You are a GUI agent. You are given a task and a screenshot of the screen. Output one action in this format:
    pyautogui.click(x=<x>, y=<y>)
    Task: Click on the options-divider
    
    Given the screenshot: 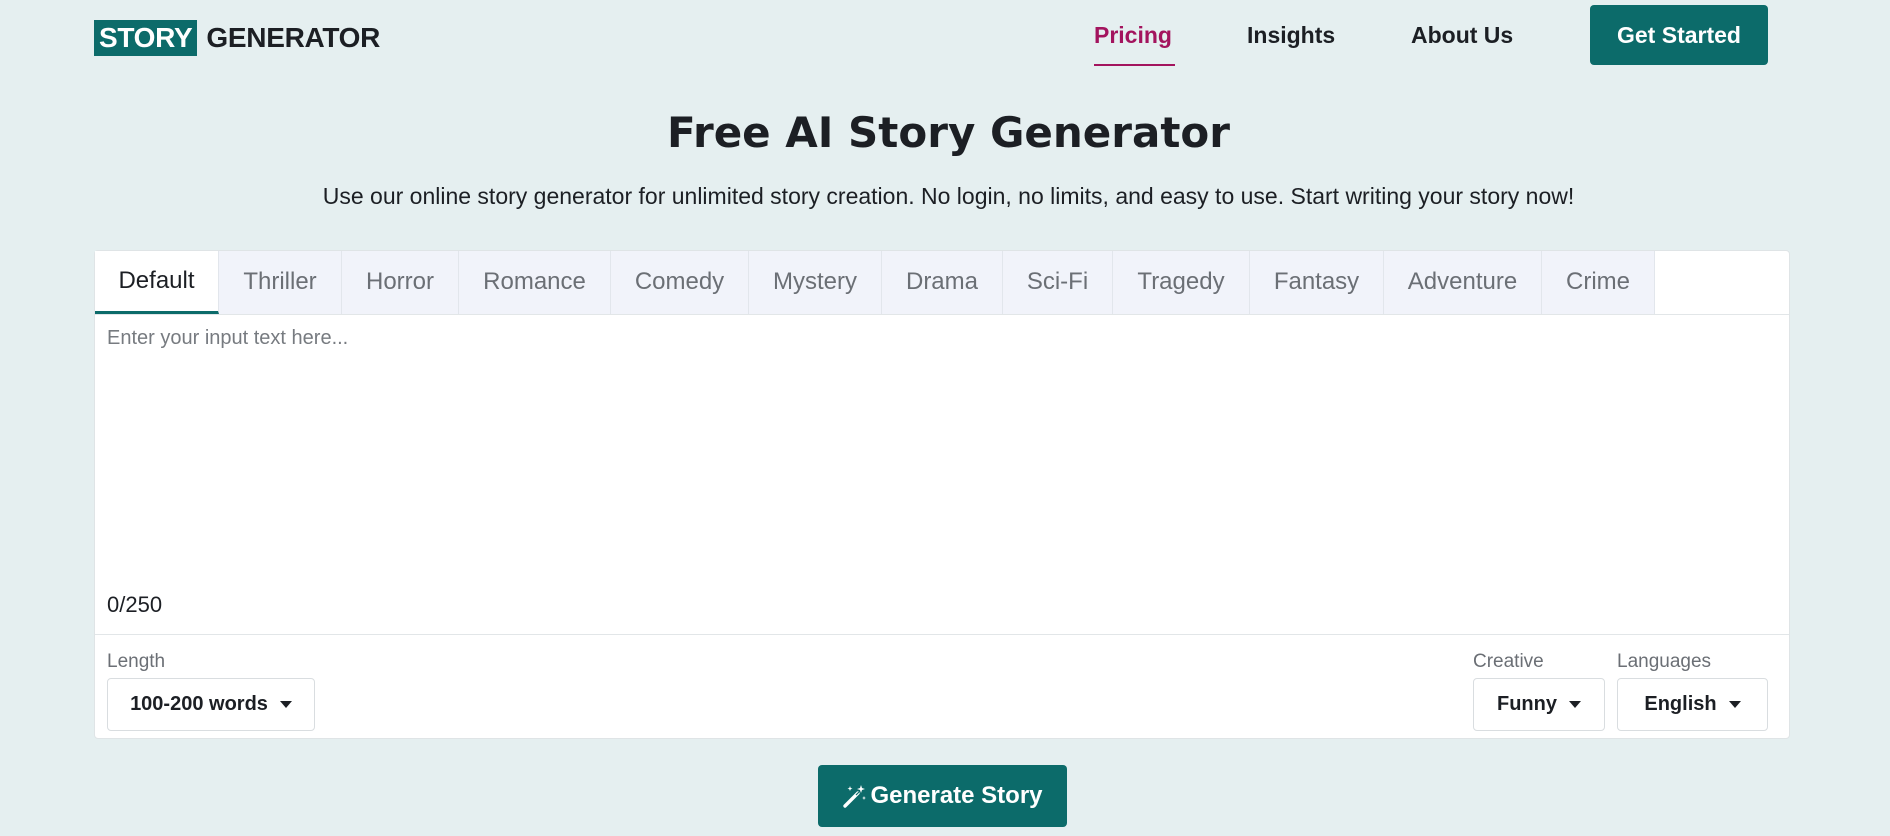 What is the action you would take?
    pyautogui.click(x=942, y=634)
    